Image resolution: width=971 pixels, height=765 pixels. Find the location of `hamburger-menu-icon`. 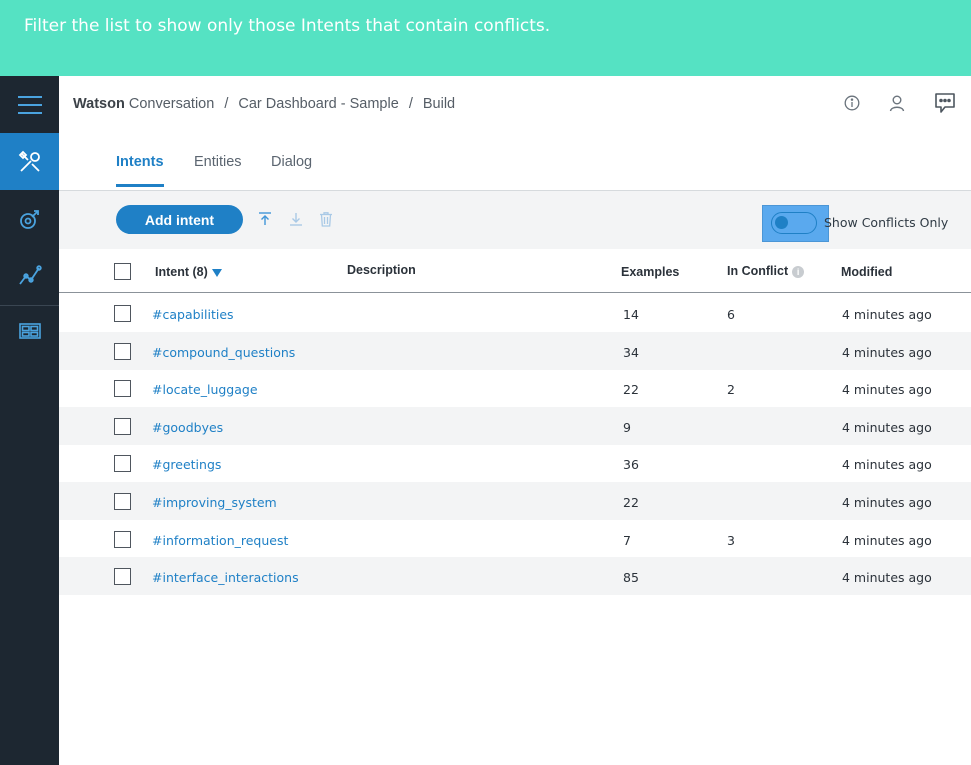

hamburger-menu-icon is located at coordinates (29, 104).